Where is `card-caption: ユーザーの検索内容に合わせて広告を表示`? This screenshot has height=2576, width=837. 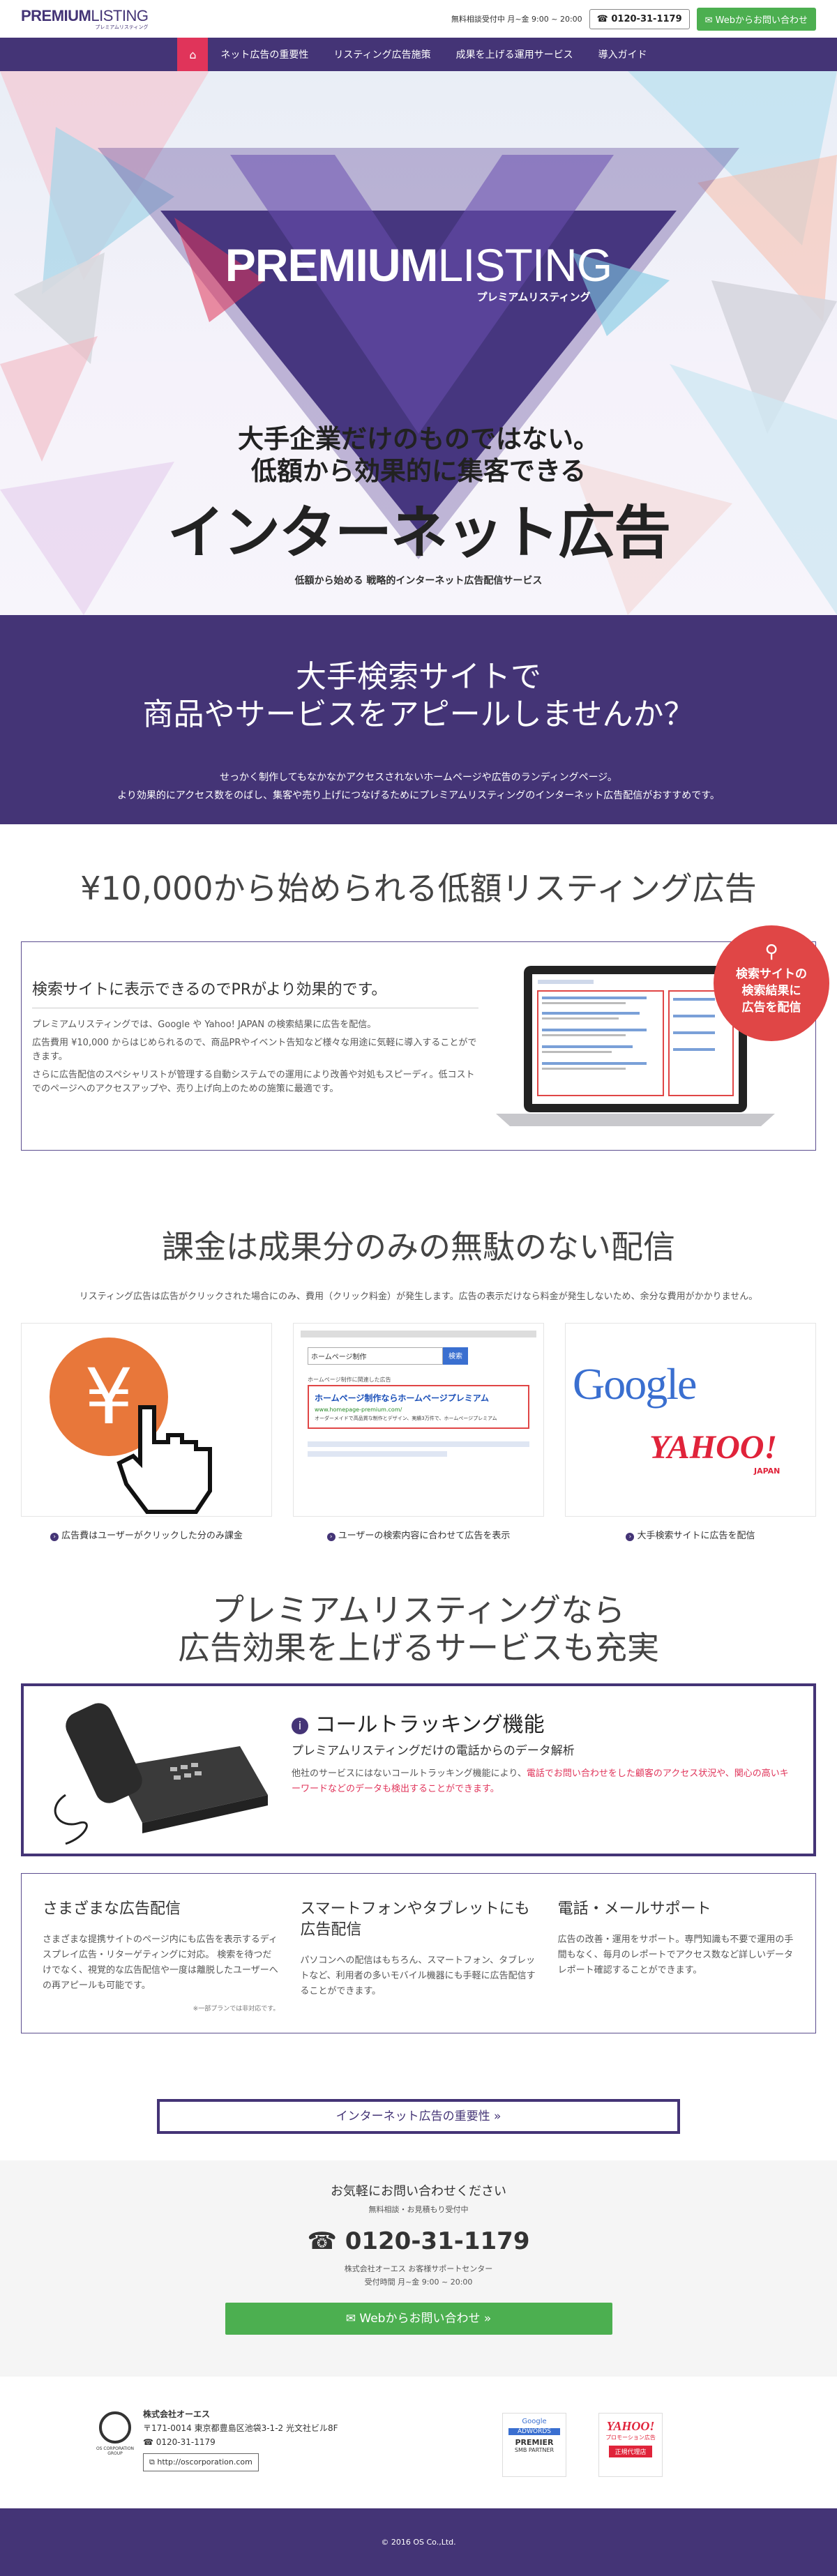 card-caption: ユーザーの検索内容に合わせて広告を表示 is located at coordinates (424, 1536).